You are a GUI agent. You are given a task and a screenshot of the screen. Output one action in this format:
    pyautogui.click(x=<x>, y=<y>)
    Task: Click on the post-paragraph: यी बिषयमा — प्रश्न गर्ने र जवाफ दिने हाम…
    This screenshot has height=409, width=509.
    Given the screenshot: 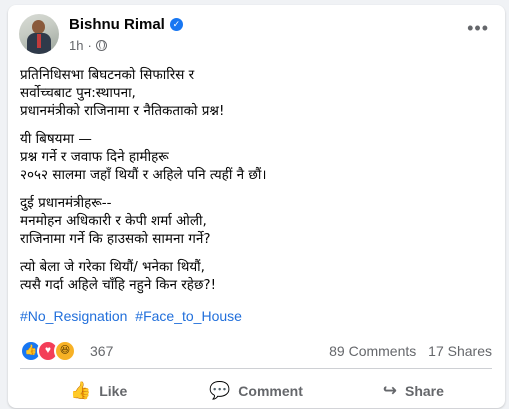 What is the action you would take?
    pyautogui.click(x=143, y=157)
    